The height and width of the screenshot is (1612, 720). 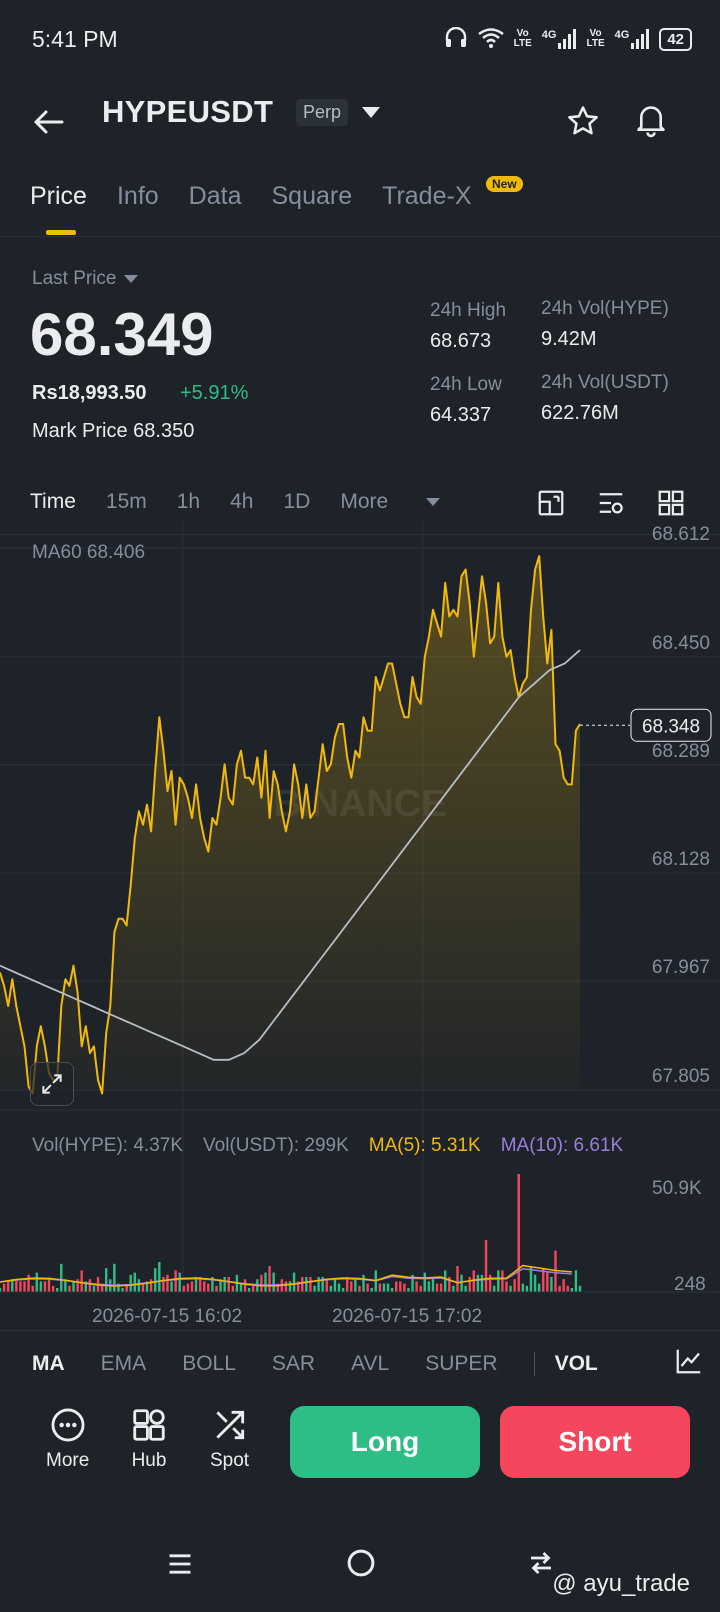 I want to click on change-percent: +5.91%, so click(x=214, y=393).